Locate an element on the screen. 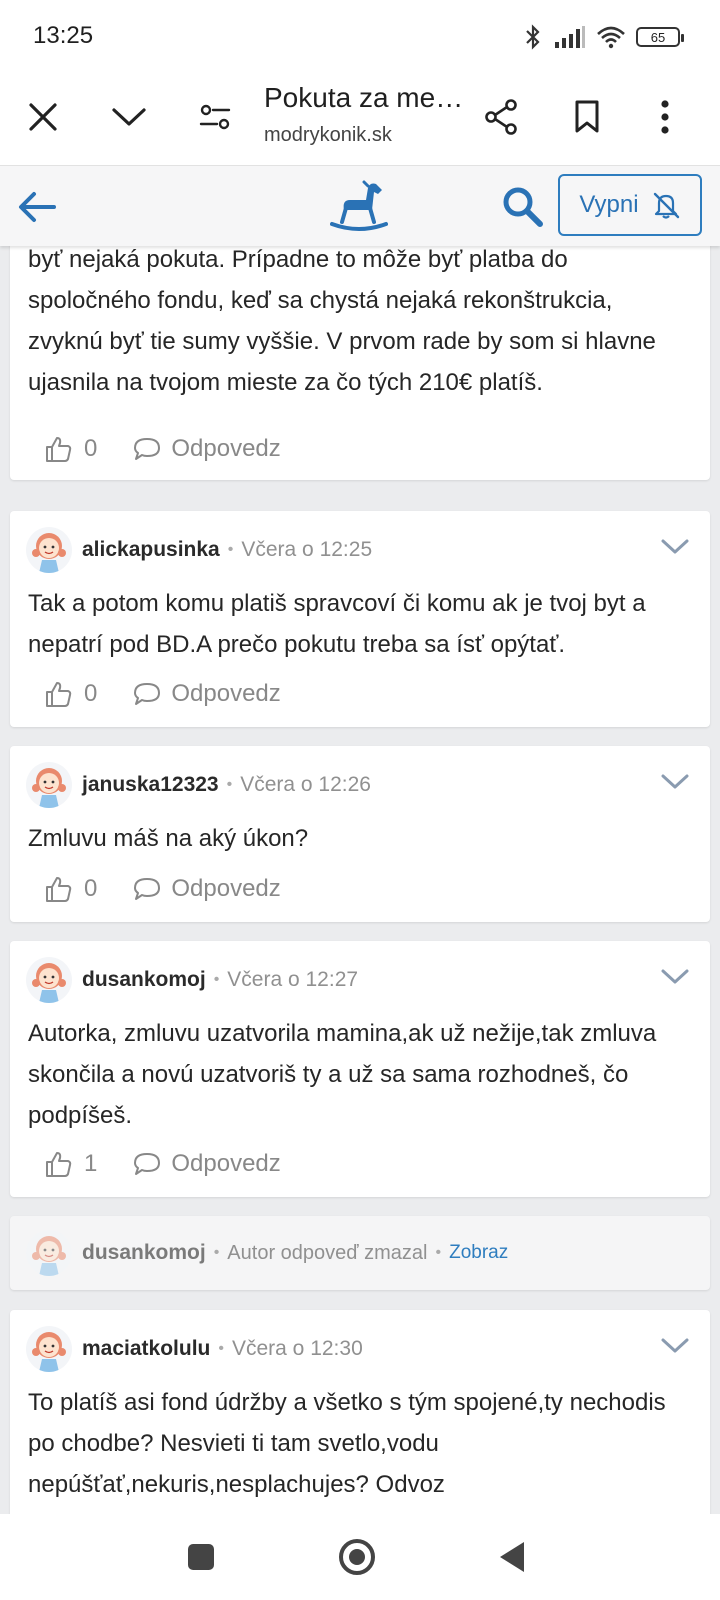  share-icon is located at coordinates (501, 117).